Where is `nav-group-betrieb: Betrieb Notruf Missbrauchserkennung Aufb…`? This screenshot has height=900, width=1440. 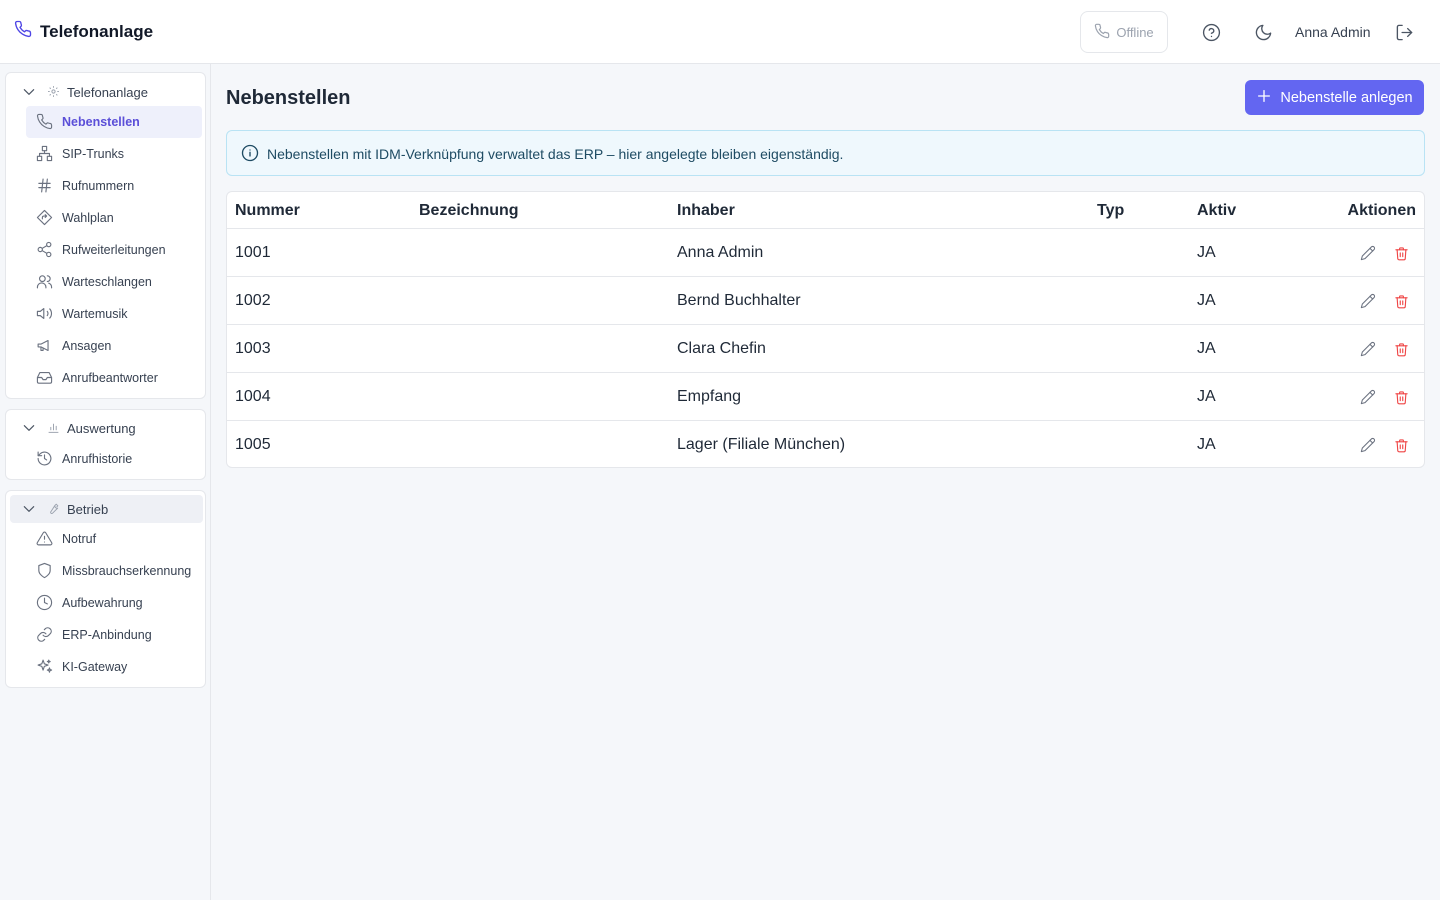 nav-group-betrieb: Betrieb Notruf Missbrauchserkennung Aufb… is located at coordinates (105, 589).